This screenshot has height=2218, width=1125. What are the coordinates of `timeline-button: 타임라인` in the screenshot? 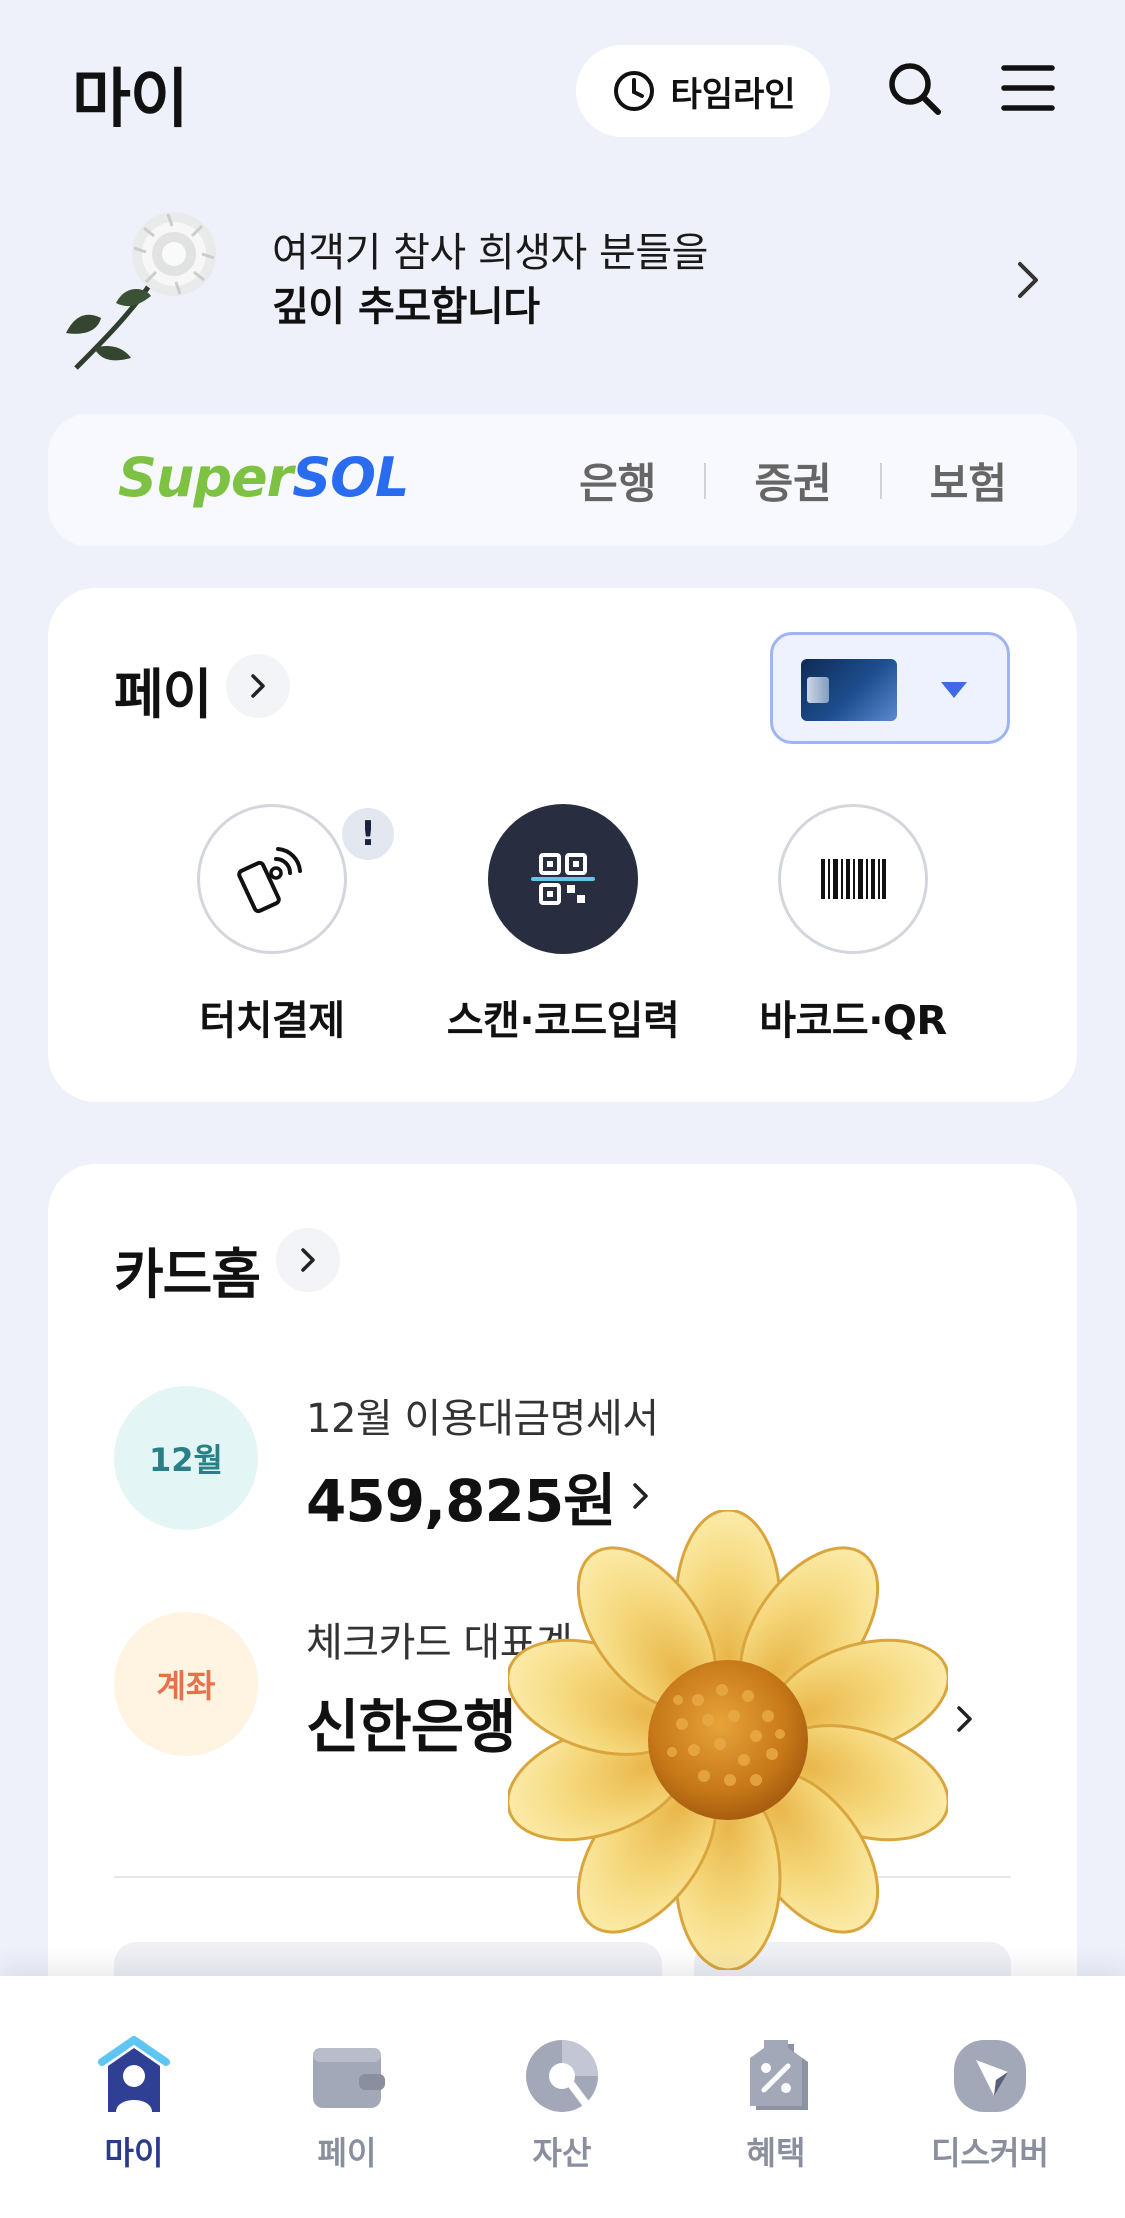 It's located at (703, 91).